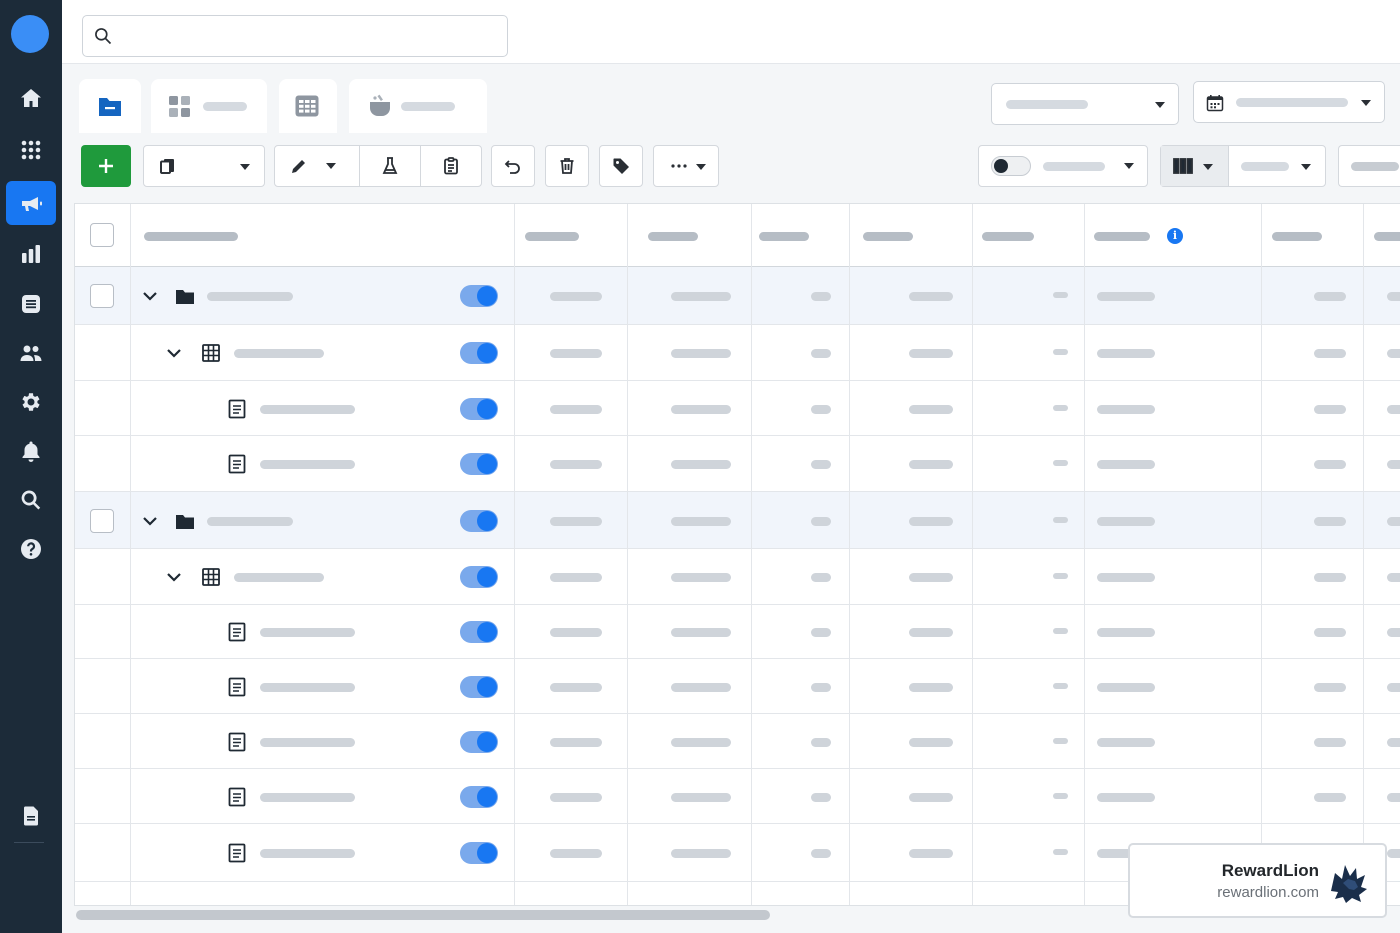  I want to click on breakdown-button, so click(1277, 166).